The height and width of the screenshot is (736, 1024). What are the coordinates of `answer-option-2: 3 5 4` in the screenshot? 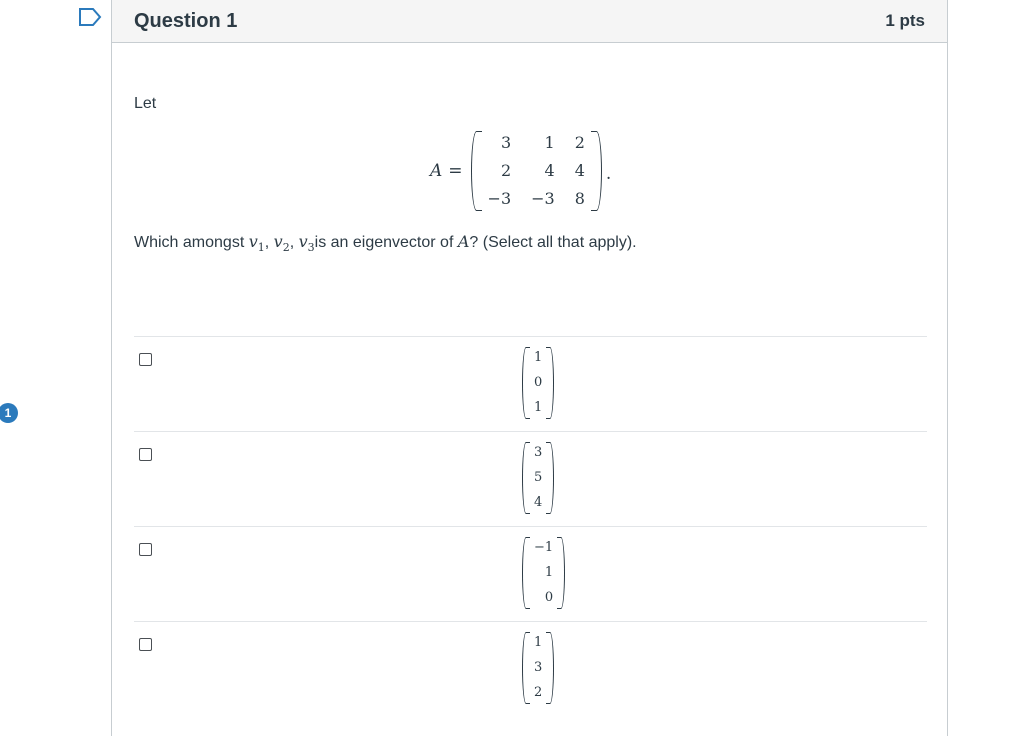 It's located at (530, 478).